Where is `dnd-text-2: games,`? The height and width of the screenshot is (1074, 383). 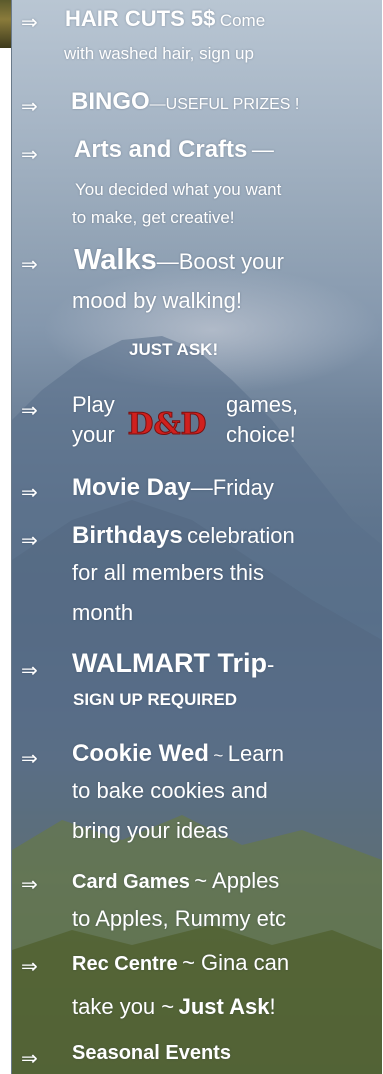 dnd-text-2: games, is located at coordinates (262, 404).